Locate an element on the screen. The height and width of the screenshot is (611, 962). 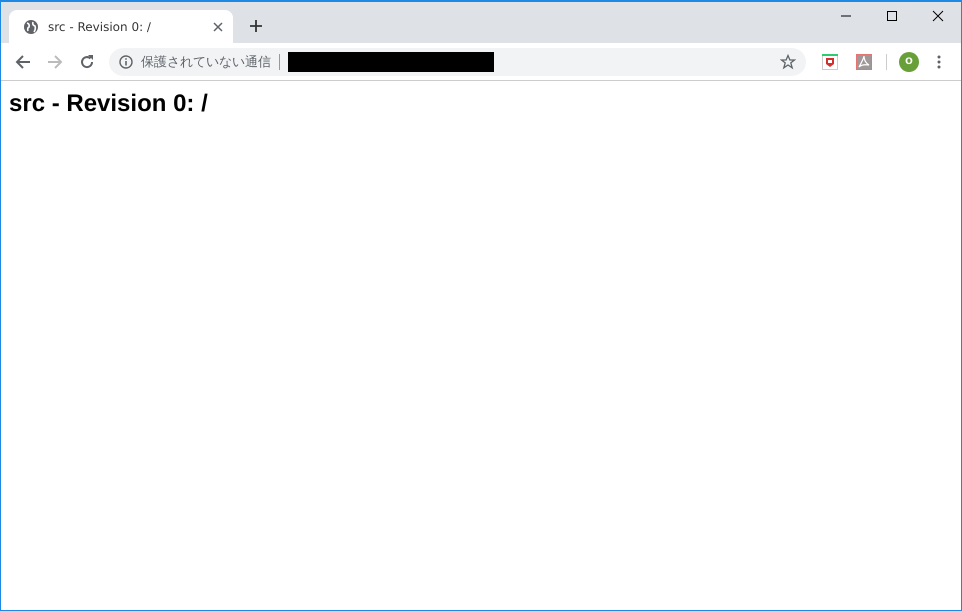
info-icon is located at coordinates (126, 61).